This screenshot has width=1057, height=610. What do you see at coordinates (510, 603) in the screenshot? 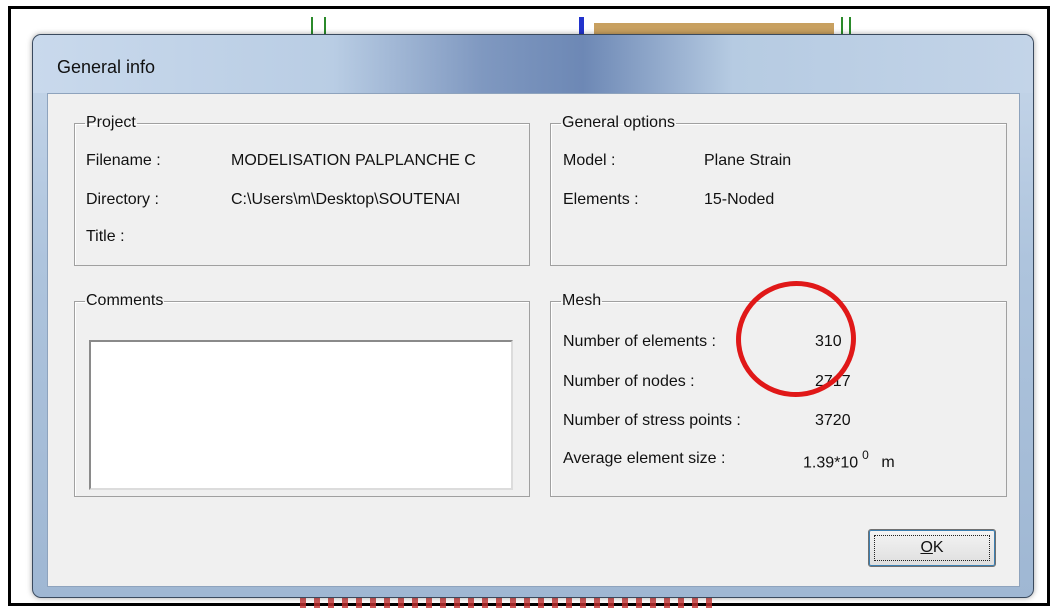
I see `background-drawing` at bounding box center [510, 603].